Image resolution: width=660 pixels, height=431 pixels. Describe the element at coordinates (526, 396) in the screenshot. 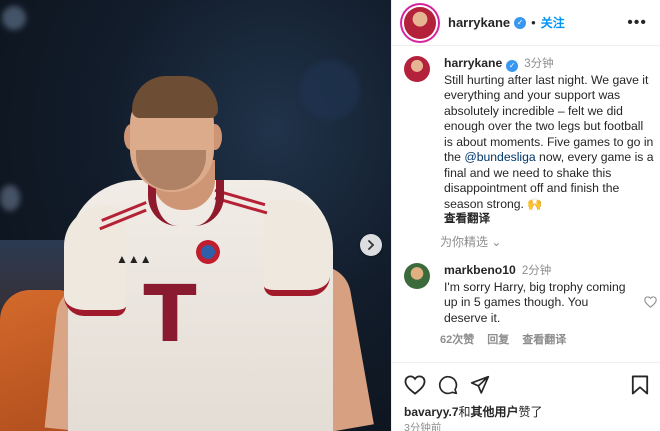

I see `action-bar: bavaryy.7和其他用户赞了 3分钟前` at that location.